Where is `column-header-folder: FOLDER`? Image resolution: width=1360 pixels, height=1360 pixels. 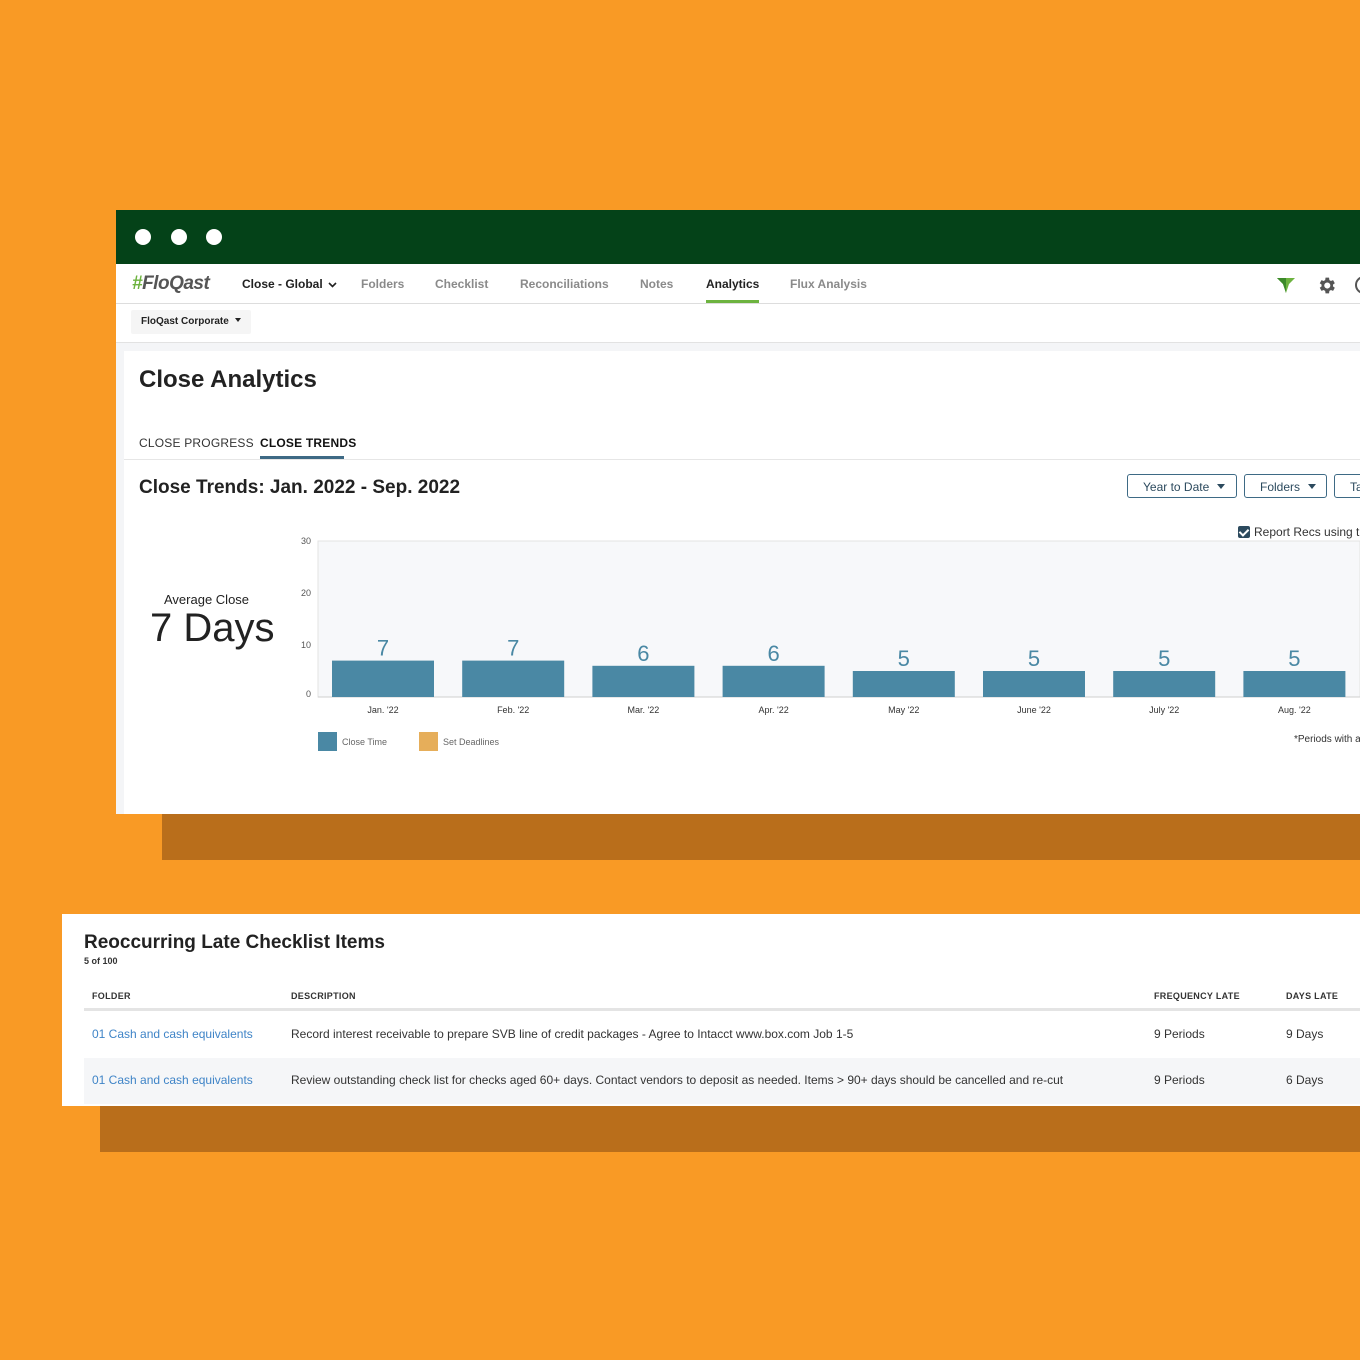
column-header-folder: FOLDER is located at coordinates (111, 996).